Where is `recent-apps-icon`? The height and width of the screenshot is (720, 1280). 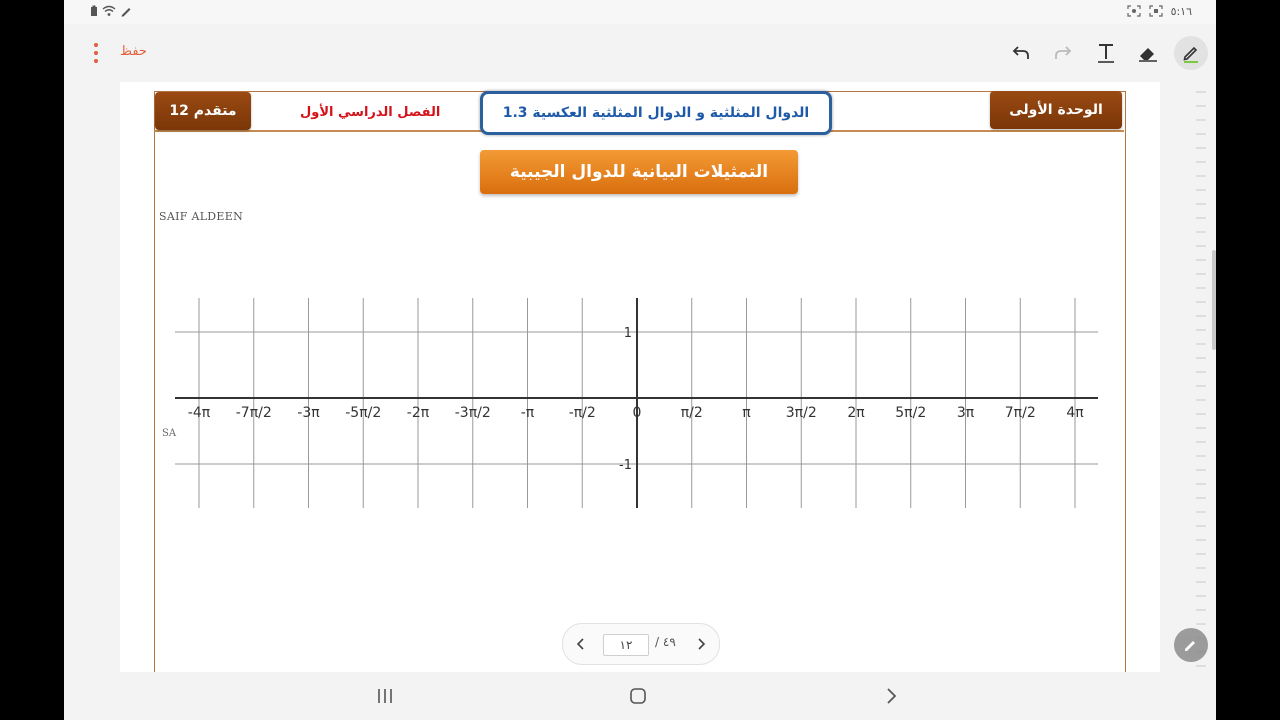 recent-apps-icon is located at coordinates (385, 696).